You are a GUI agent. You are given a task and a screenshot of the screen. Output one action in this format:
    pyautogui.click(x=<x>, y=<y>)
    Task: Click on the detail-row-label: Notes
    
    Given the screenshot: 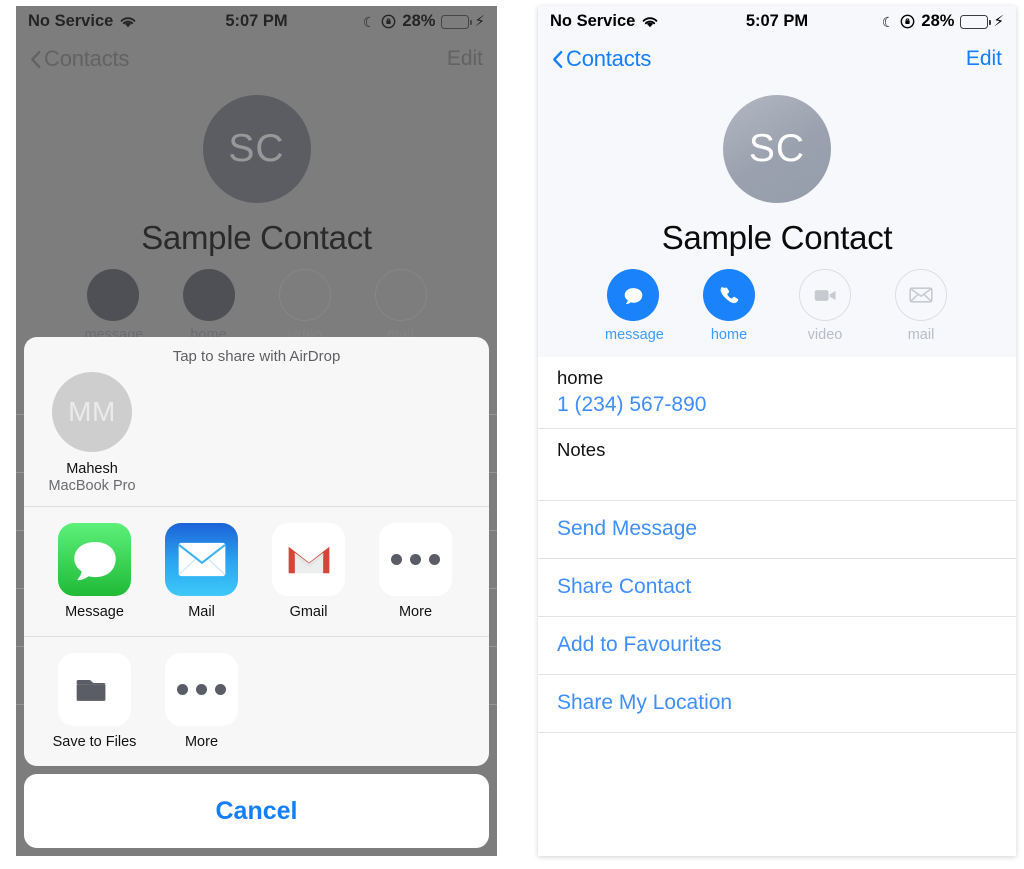 What is the action you would take?
    pyautogui.click(x=581, y=449)
    